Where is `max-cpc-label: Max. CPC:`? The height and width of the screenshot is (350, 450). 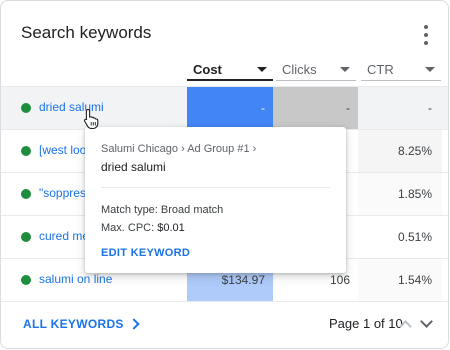
max-cpc-label: Max. CPC: is located at coordinates (128, 228).